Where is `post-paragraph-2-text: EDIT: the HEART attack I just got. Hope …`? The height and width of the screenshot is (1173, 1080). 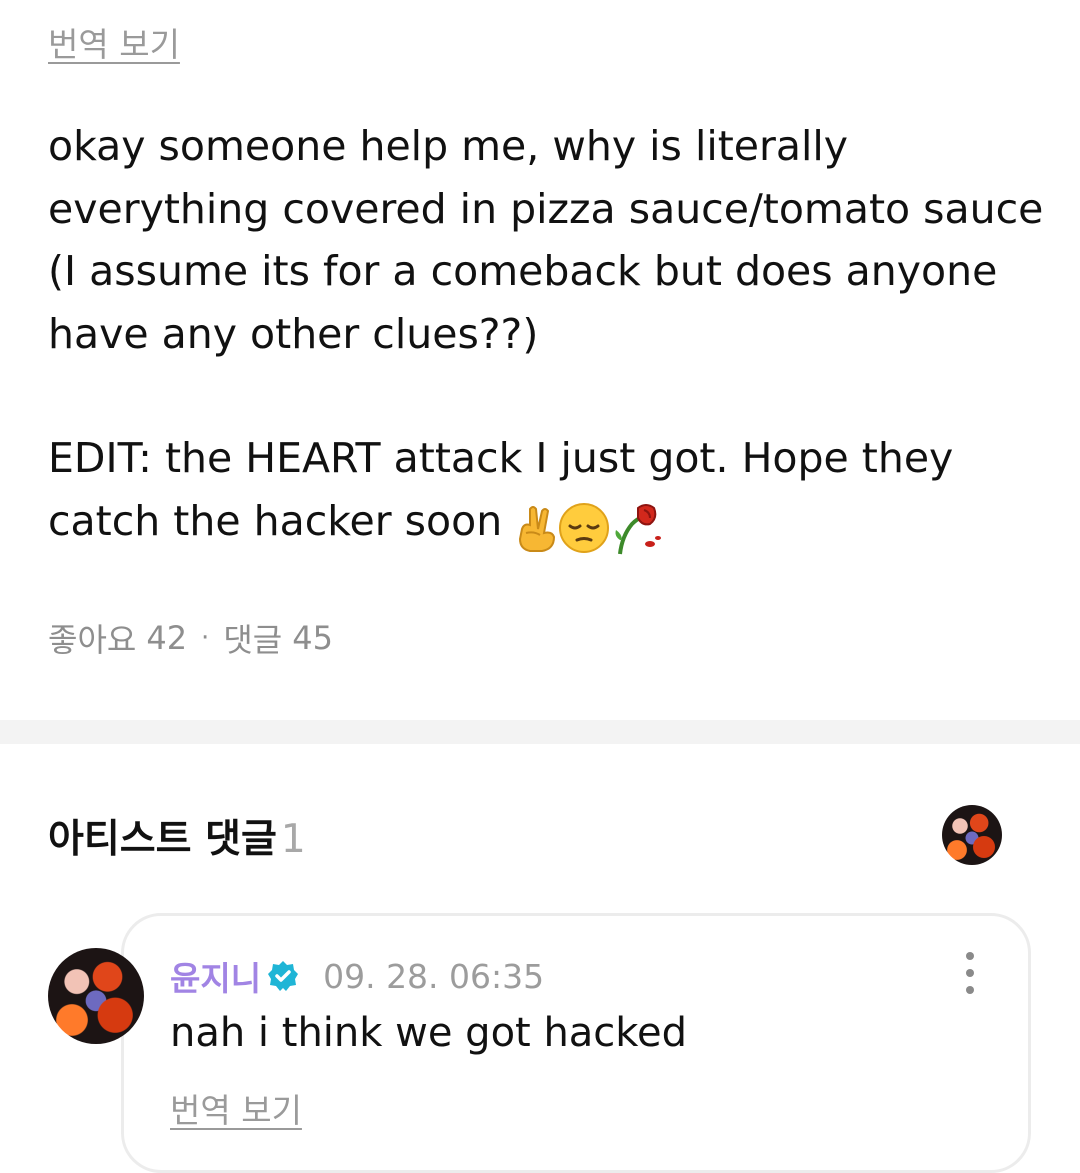 post-paragraph-2-text: EDIT: the HEART attack I just got. Hope … is located at coordinates (501, 489).